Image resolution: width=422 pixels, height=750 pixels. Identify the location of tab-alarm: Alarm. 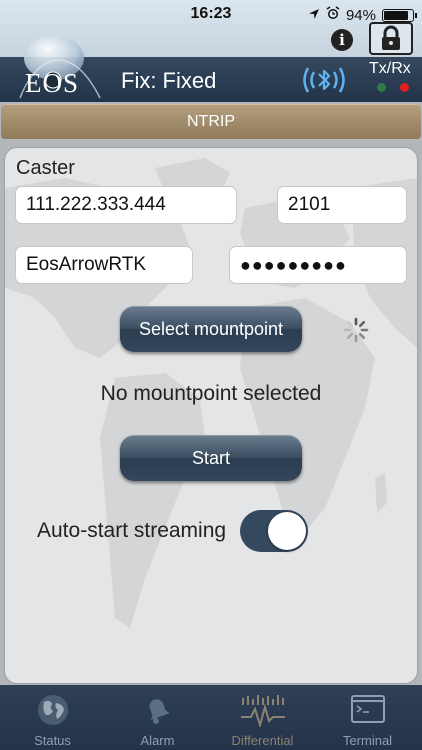
(157, 717).